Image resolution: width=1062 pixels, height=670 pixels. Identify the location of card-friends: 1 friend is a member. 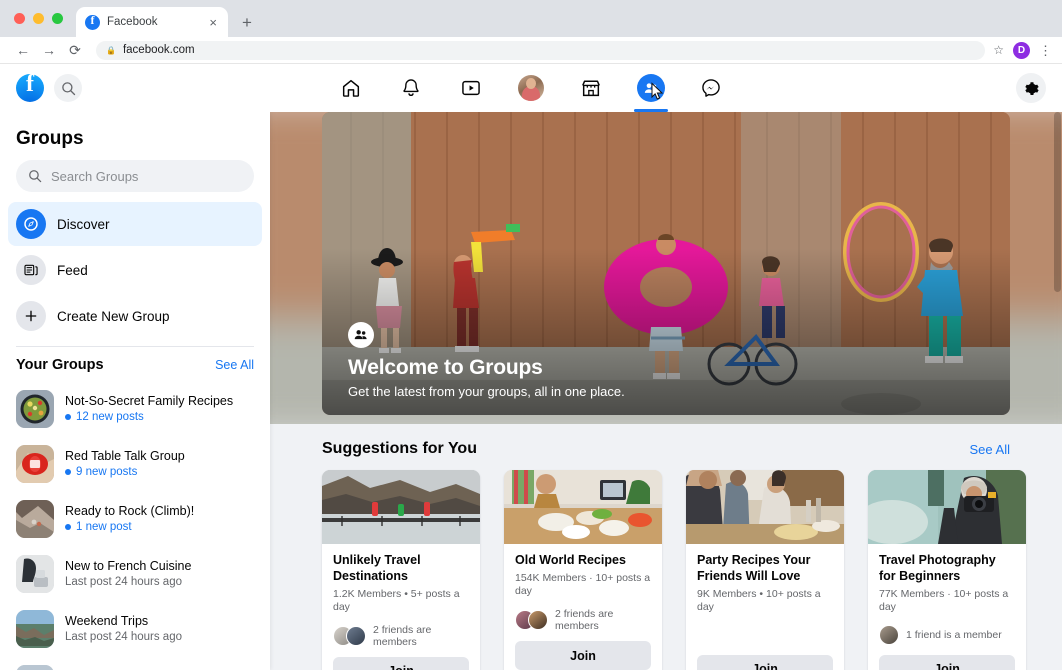
(947, 635).